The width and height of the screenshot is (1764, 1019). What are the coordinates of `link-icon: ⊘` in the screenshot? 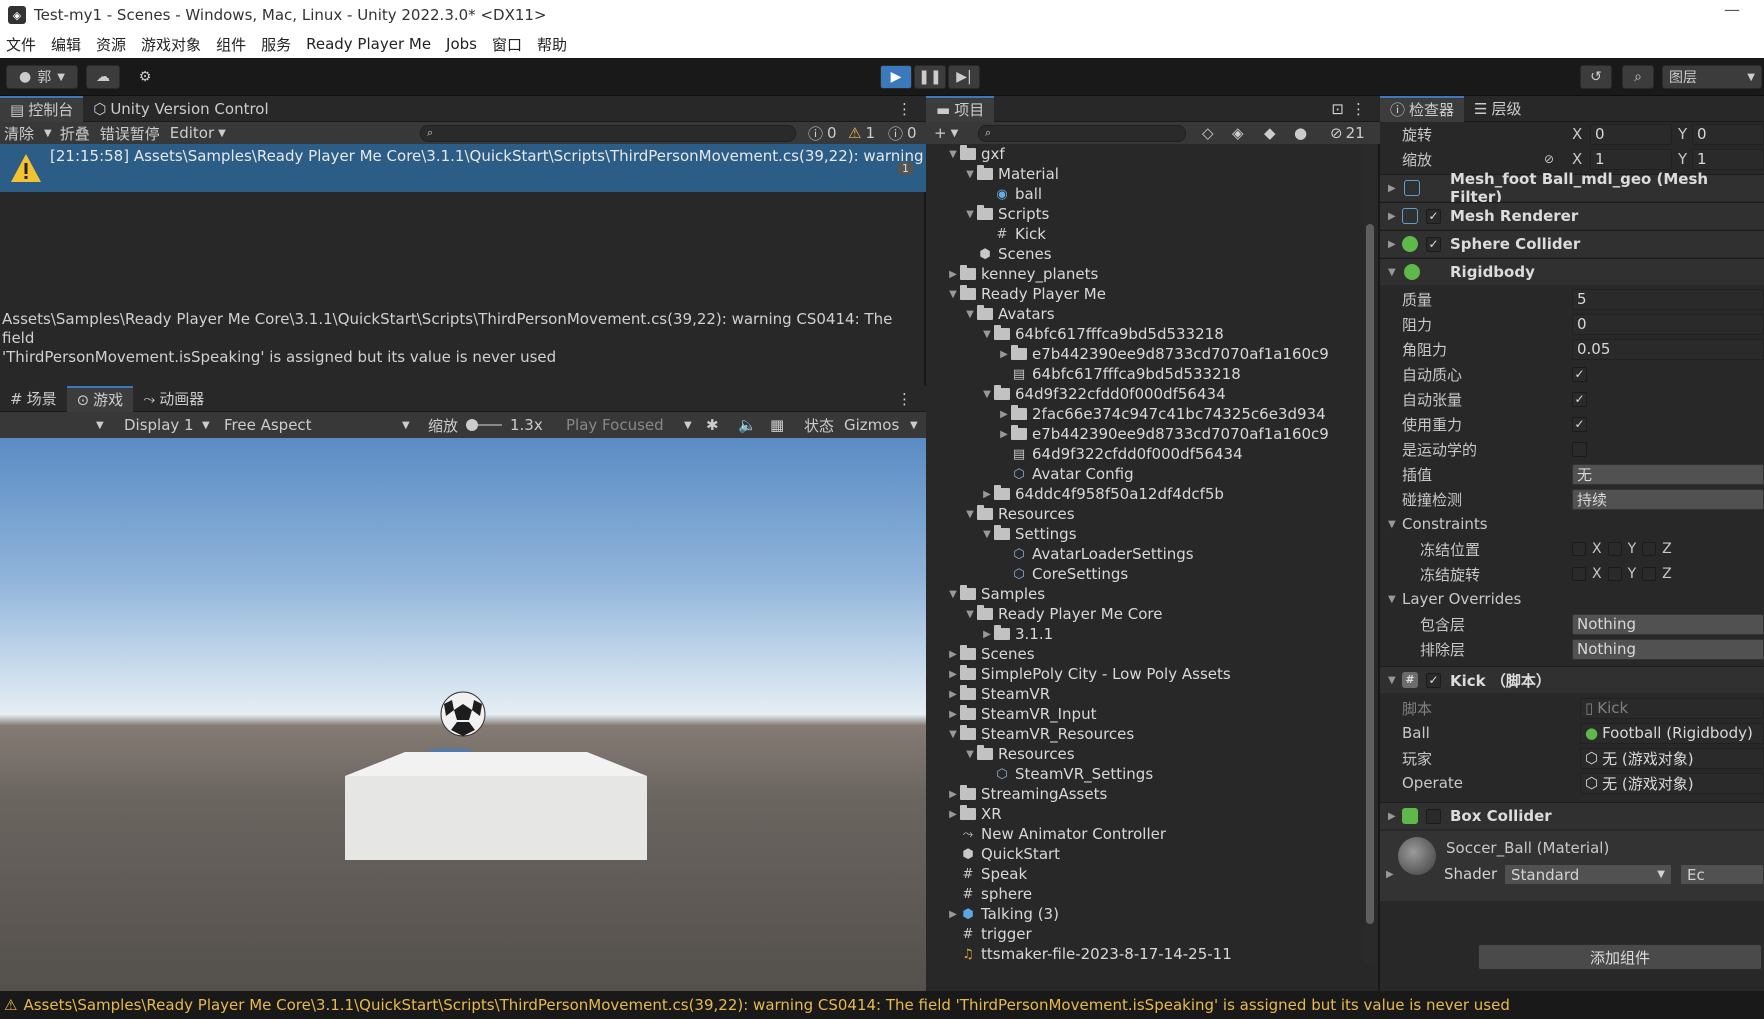 It's located at (1549, 159).